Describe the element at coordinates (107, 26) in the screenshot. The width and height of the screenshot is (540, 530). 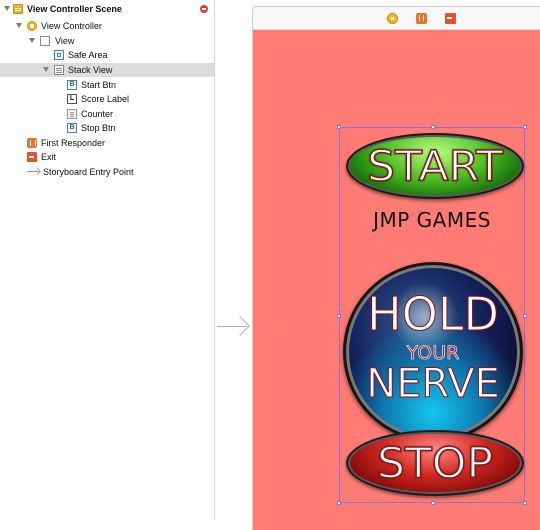
I see `outline-item-view-controller: View Controller` at that location.